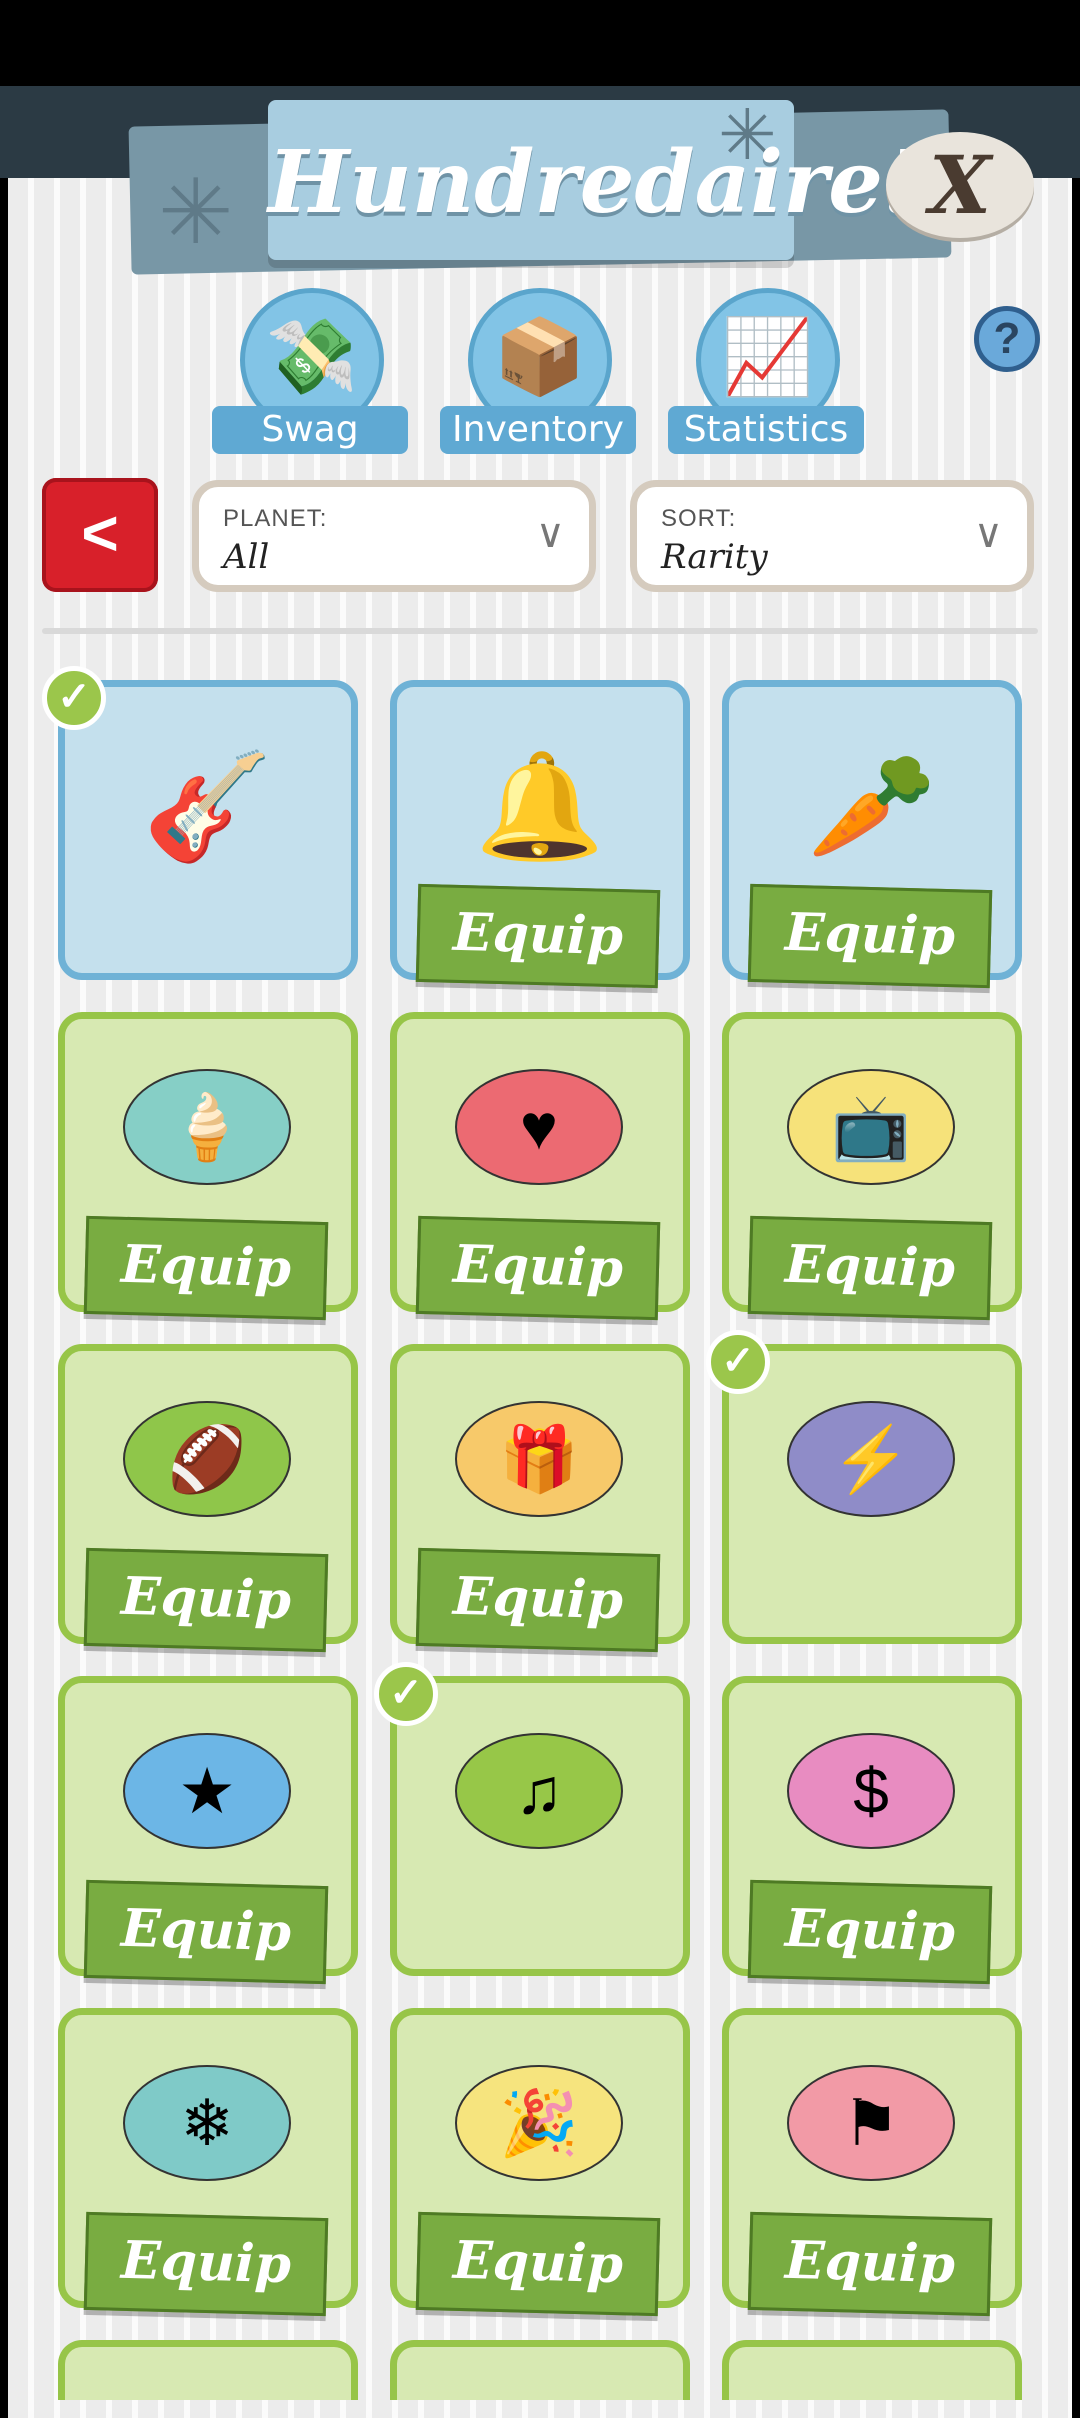 The width and height of the screenshot is (1080, 2418). I want to click on sort-dropdown: SORT: Rarity ∨, so click(832, 536).